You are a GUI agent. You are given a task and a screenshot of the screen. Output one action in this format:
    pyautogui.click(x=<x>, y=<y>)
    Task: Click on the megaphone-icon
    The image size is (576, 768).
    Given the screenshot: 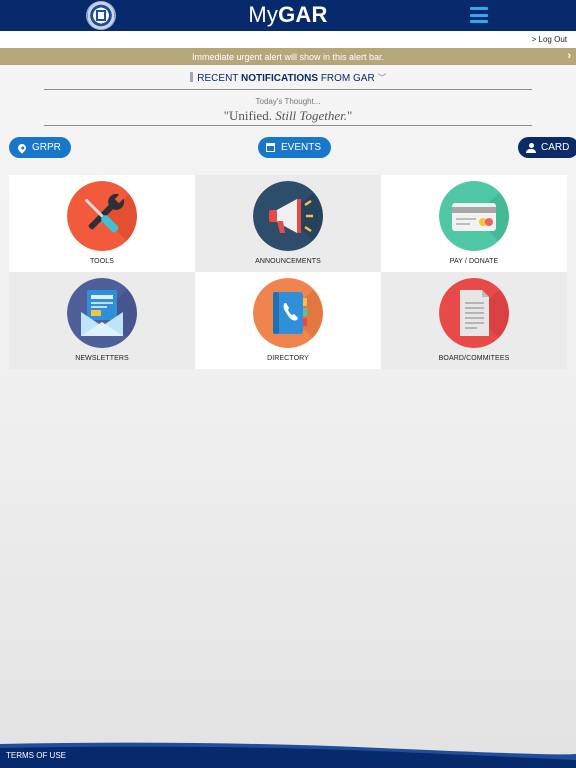 What is the action you would take?
    pyautogui.click(x=288, y=216)
    